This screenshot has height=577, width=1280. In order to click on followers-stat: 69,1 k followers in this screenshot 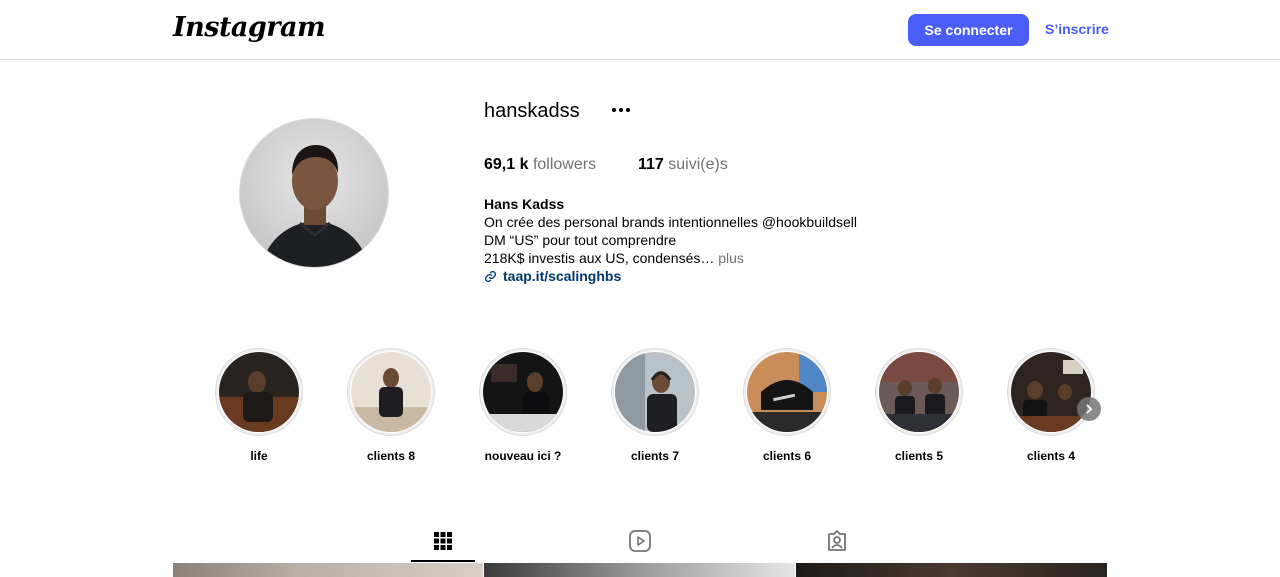, I will do `click(540, 165)`.